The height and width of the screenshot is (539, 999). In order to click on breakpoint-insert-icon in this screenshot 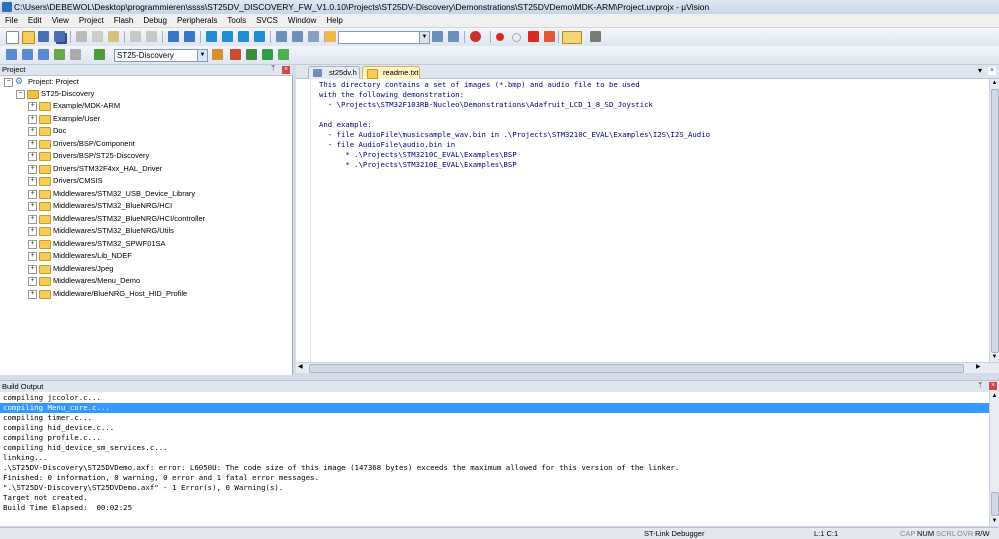, I will do `click(500, 37)`.